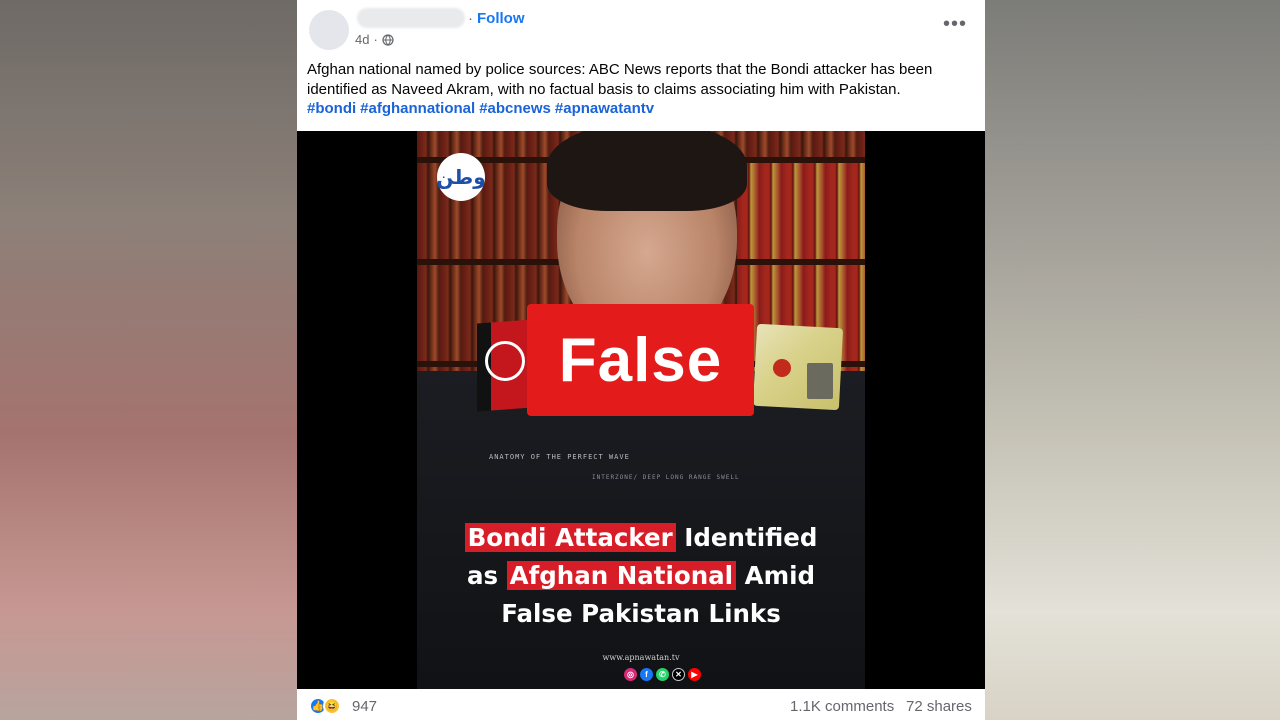 This screenshot has width=1280, height=720. I want to click on website-url: www.apnawatan.tv, so click(641, 657).